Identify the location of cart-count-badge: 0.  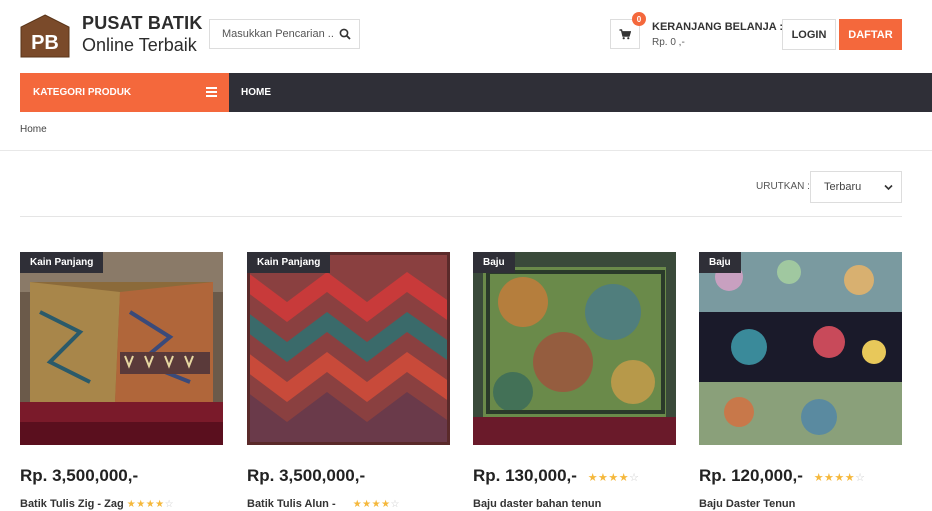
(639, 19).